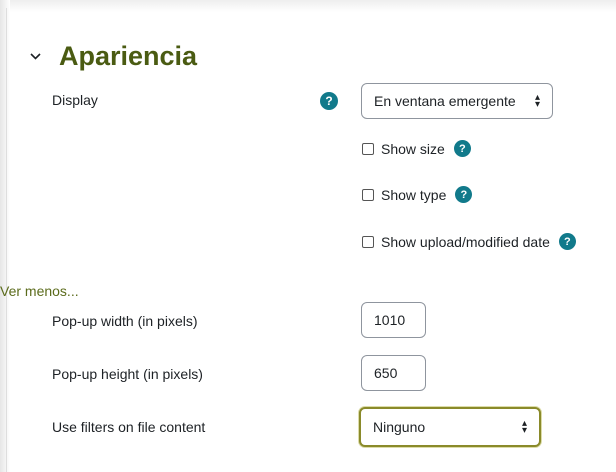 The width and height of the screenshot is (616, 472). Describe the element at coordinates (414, 194) in the screenshot. I see `checkbox-label: Show type` at that location.